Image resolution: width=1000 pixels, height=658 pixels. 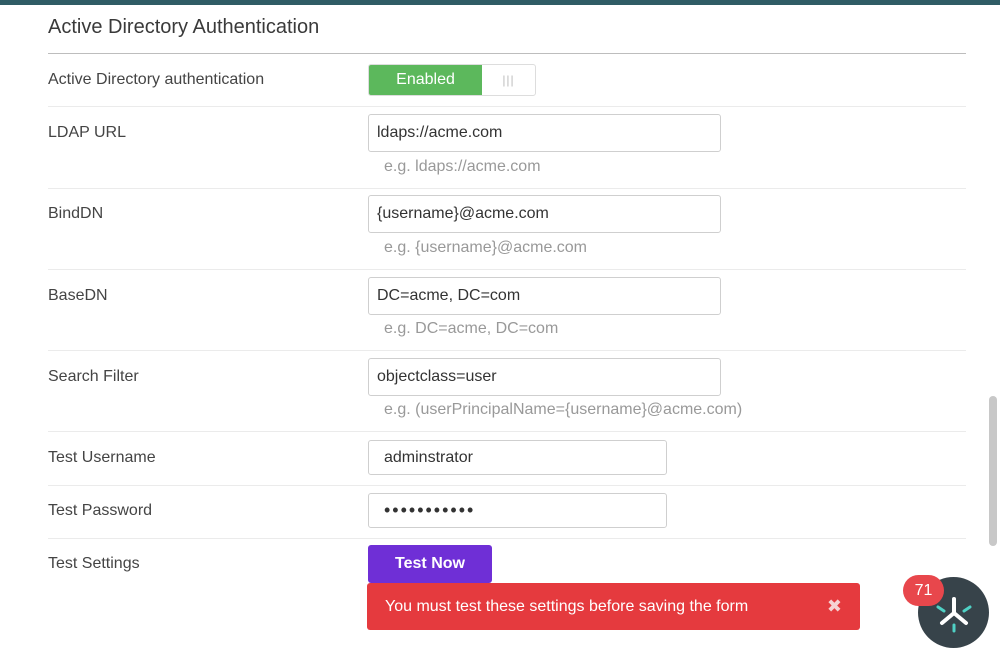 I want to click on bind-dn-input, so click(x=544, y=214).